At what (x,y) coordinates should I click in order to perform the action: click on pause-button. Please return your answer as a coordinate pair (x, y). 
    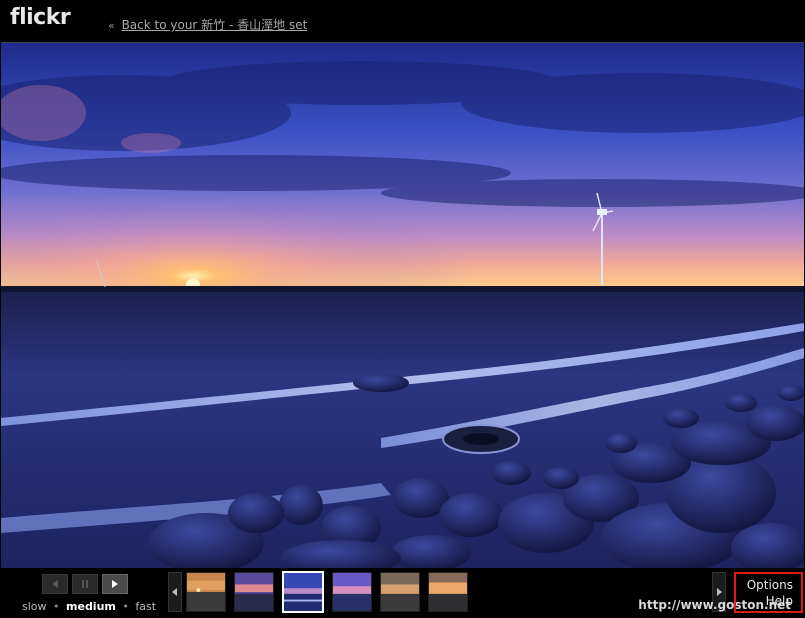
    Looking at the image, I should click on (85, 584).